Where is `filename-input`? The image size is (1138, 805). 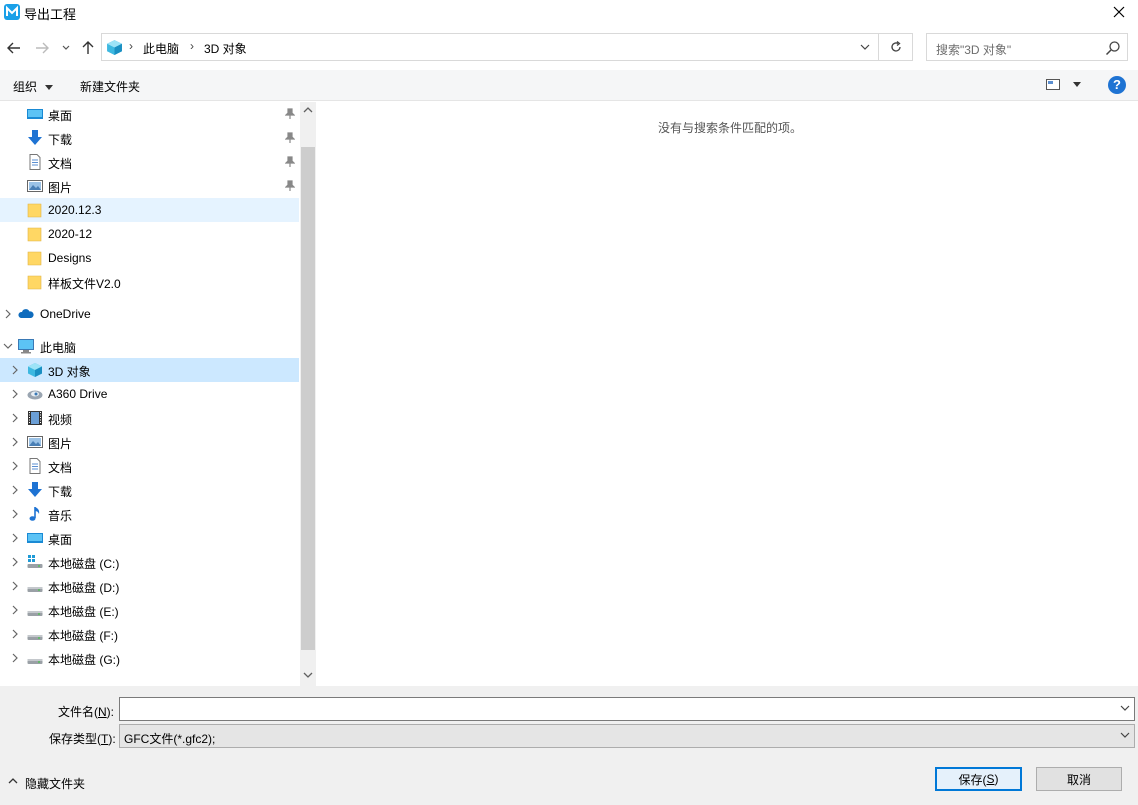 filename-input is located at coordinates (615, 709).